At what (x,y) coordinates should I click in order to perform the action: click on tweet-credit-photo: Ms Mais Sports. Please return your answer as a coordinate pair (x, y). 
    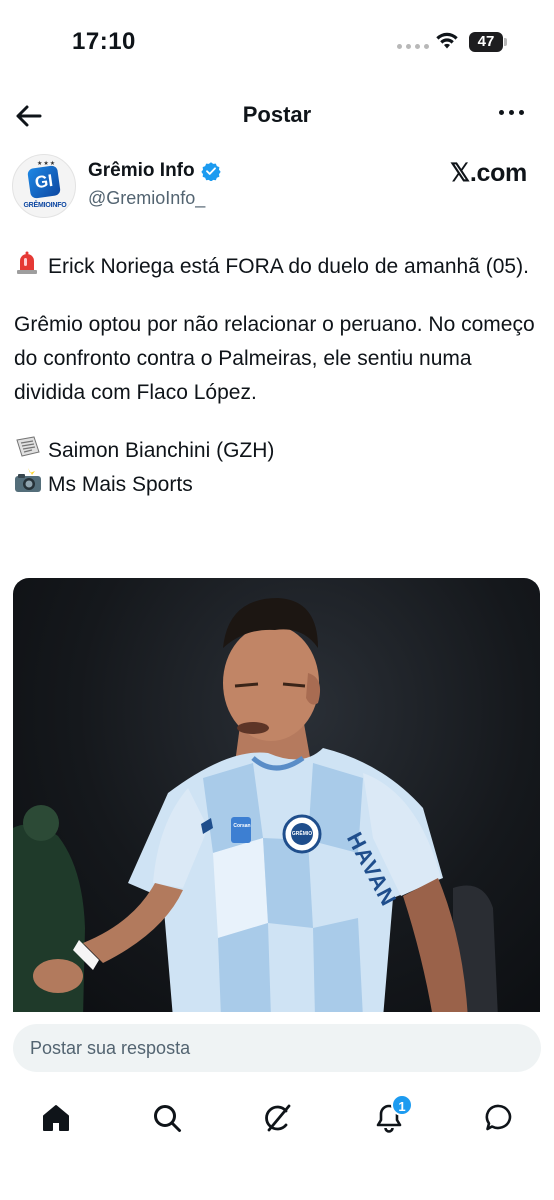
    Looking at the image, I should click on (279, 485).